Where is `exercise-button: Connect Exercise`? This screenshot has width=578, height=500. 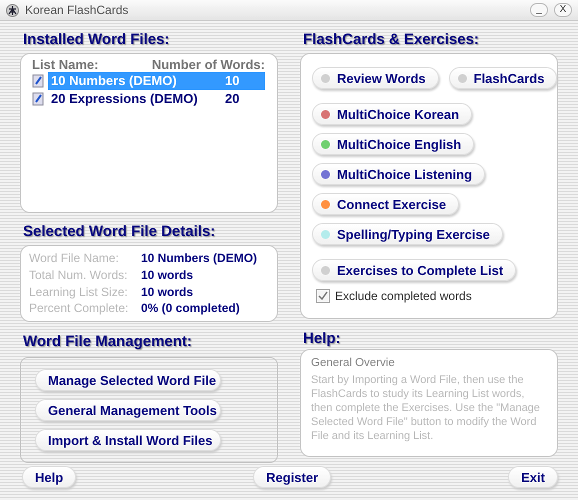 exercise-button: Connect Exercise is located at coordinates (386, 204).